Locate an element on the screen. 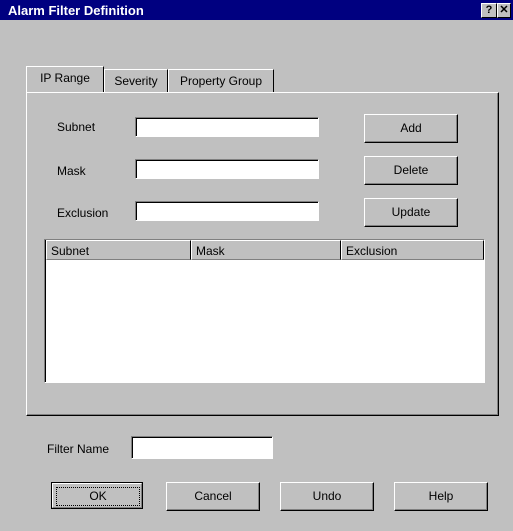 This screenshot has width=513, height=531. mask-label: Mask is located at coordinates (71, 171).